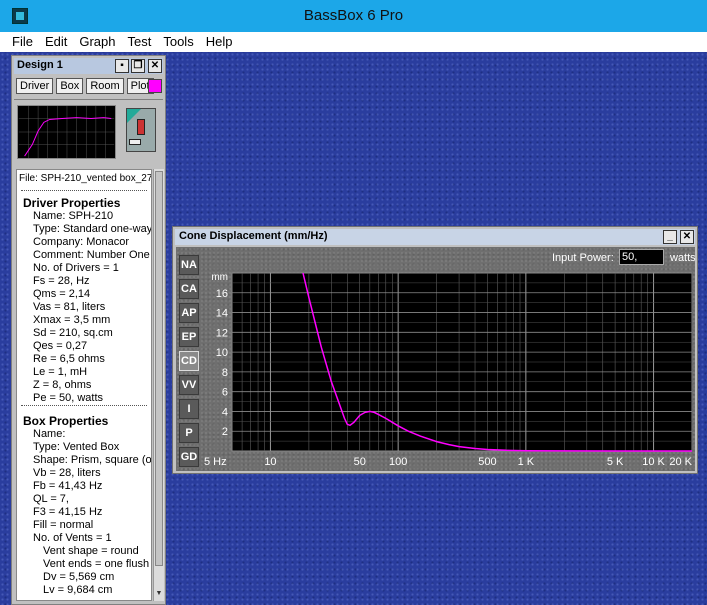 The image size is (707, 605). Describe the element at coordinates (360, 461) in the screenshot. I see `x-tick-label: 50` at that location.